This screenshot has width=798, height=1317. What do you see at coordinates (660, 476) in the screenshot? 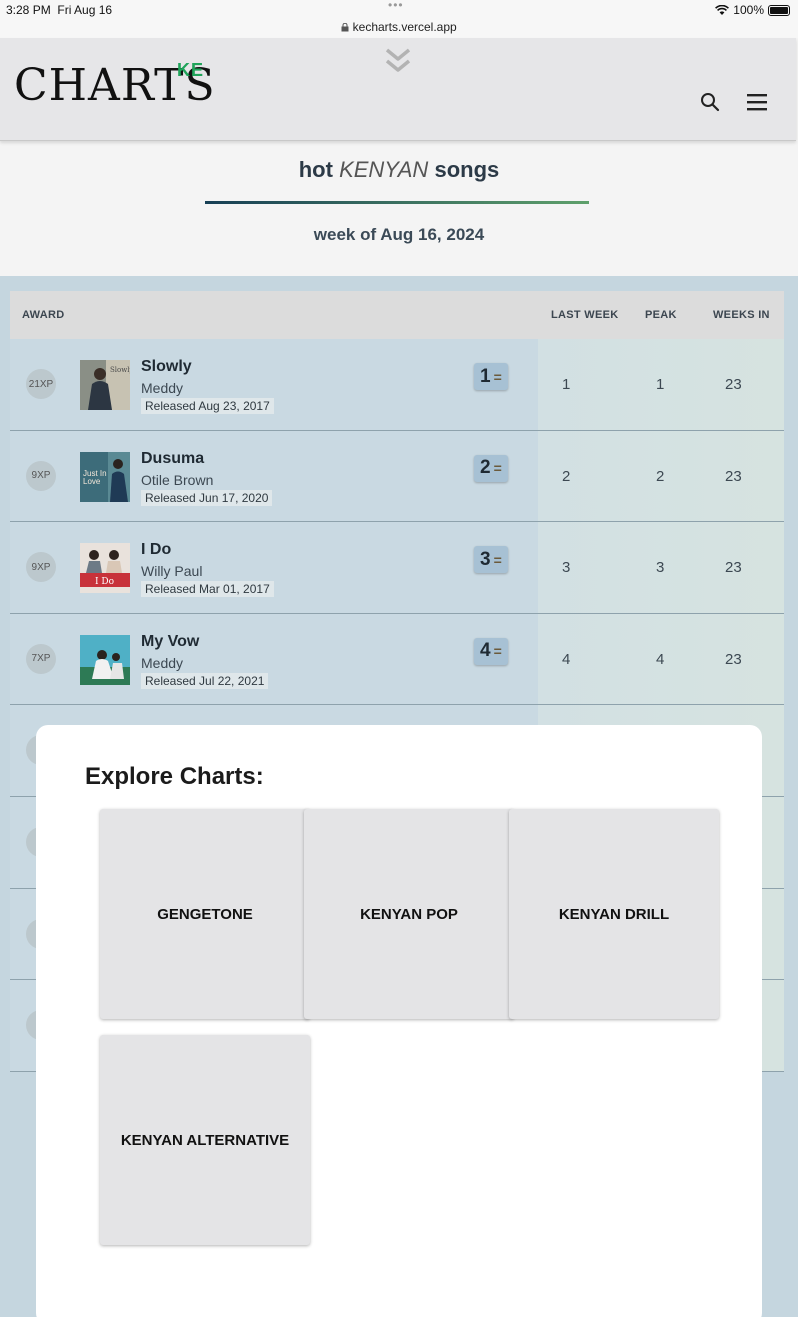
I see `peak-value: 2` at bounding box center [660, 476].